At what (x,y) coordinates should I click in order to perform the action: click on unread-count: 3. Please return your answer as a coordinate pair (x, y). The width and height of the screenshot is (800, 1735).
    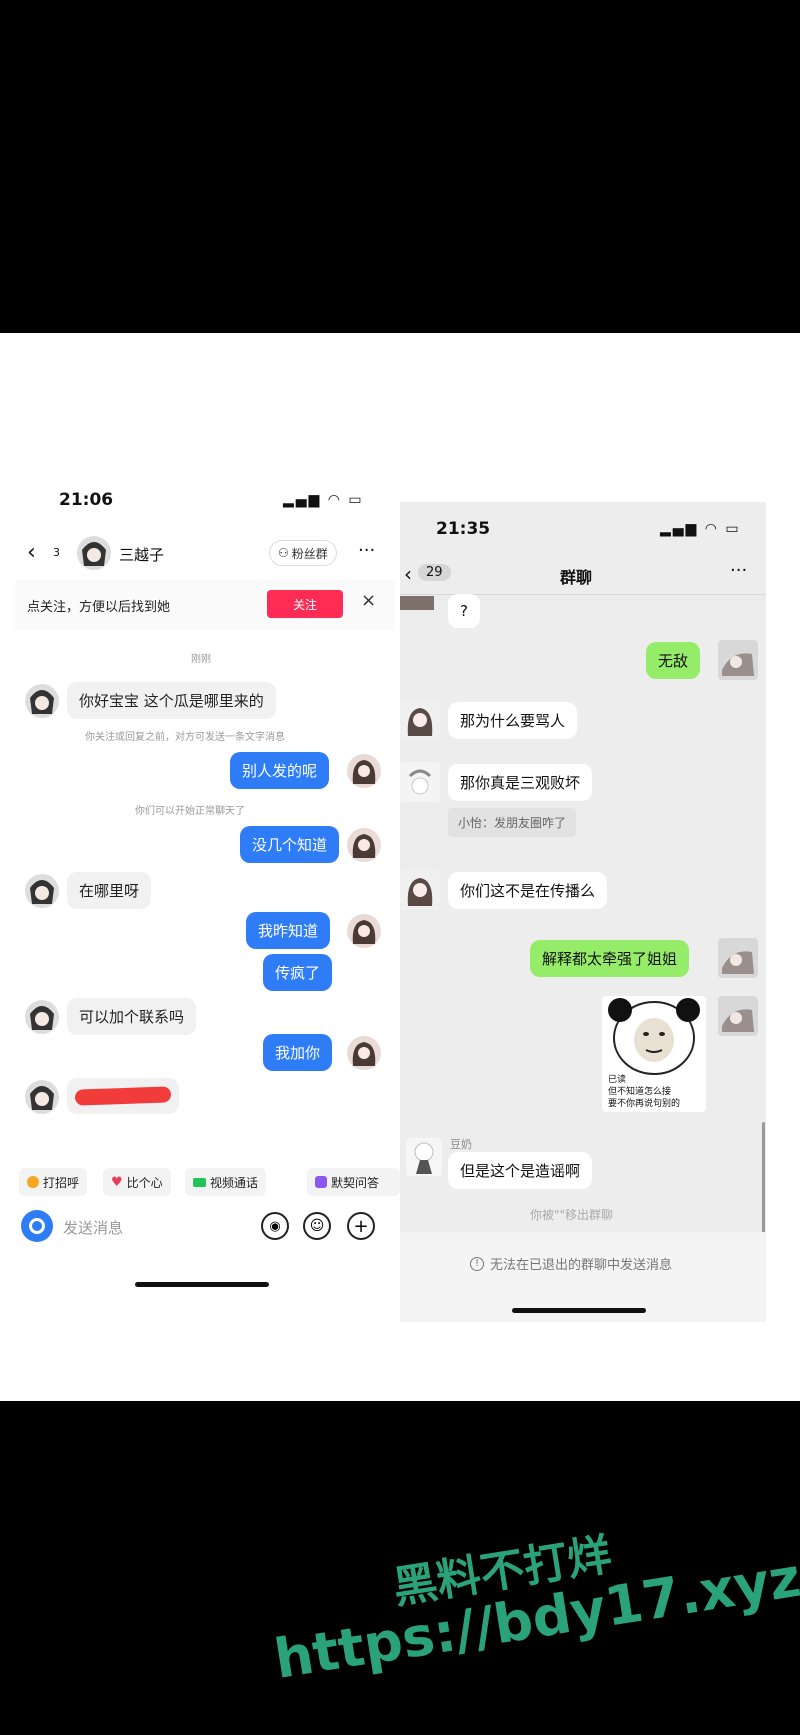
    Looking at the image, I should click on (56, 552).